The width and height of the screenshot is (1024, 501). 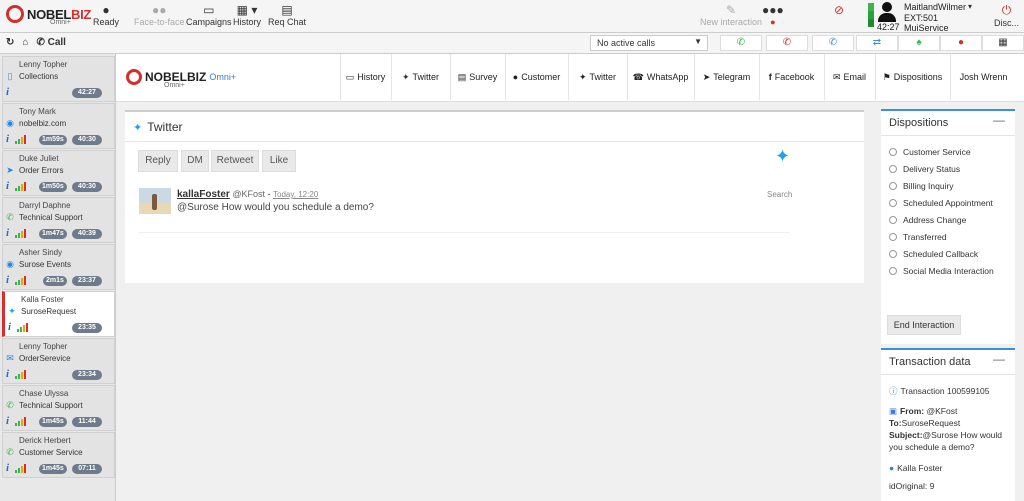 I want to click on end-interaction-button: End Interaction, so click(x=924, y=325).